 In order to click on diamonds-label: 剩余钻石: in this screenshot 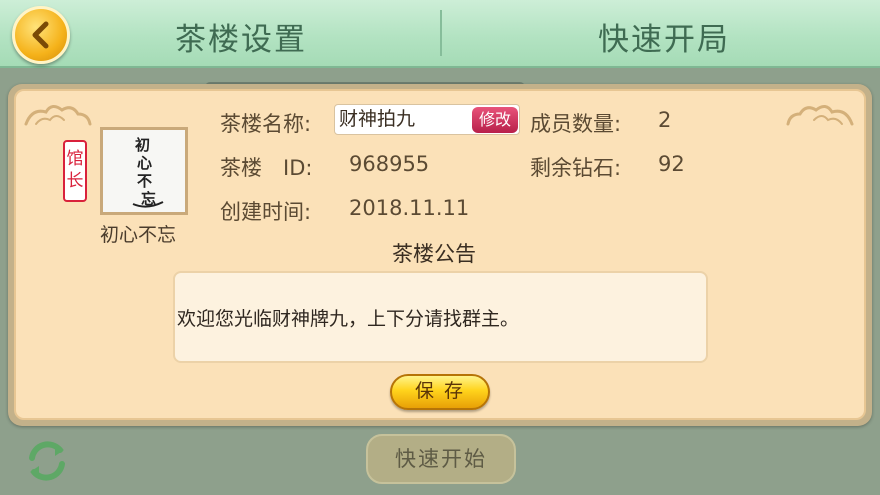, I will do `click(576, 168)`.